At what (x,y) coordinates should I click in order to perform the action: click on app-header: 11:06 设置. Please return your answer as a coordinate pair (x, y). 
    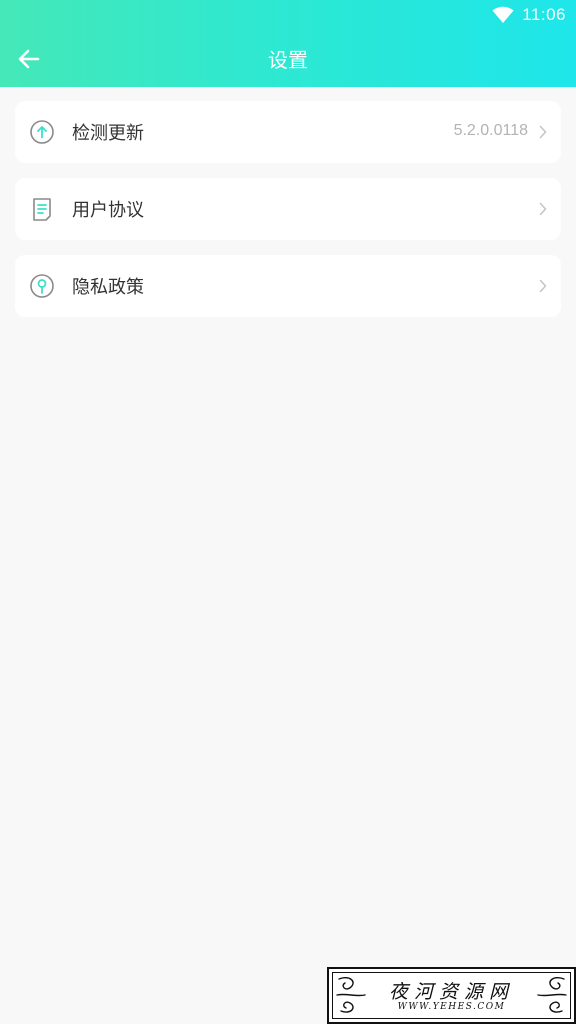
    Looking at the image, I should click on (288, 43).